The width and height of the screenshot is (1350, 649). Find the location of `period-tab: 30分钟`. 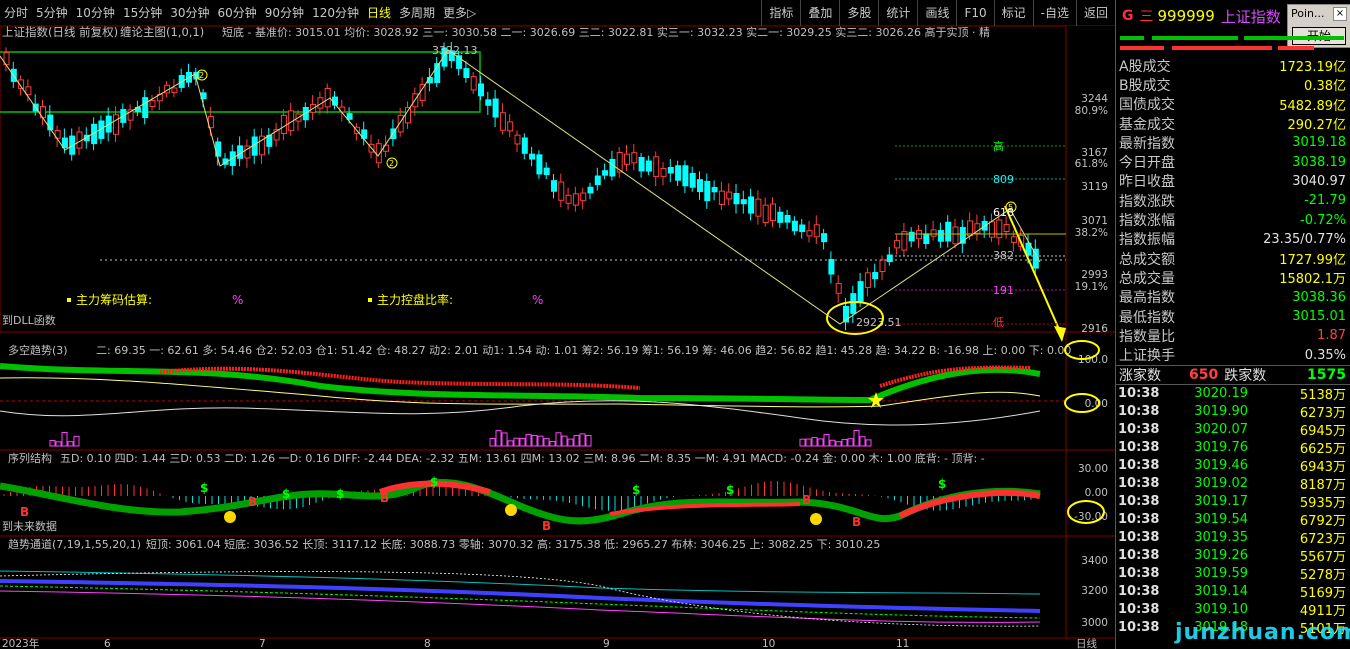

period-tab: 30分钟 is located at coordinates (189, 13).